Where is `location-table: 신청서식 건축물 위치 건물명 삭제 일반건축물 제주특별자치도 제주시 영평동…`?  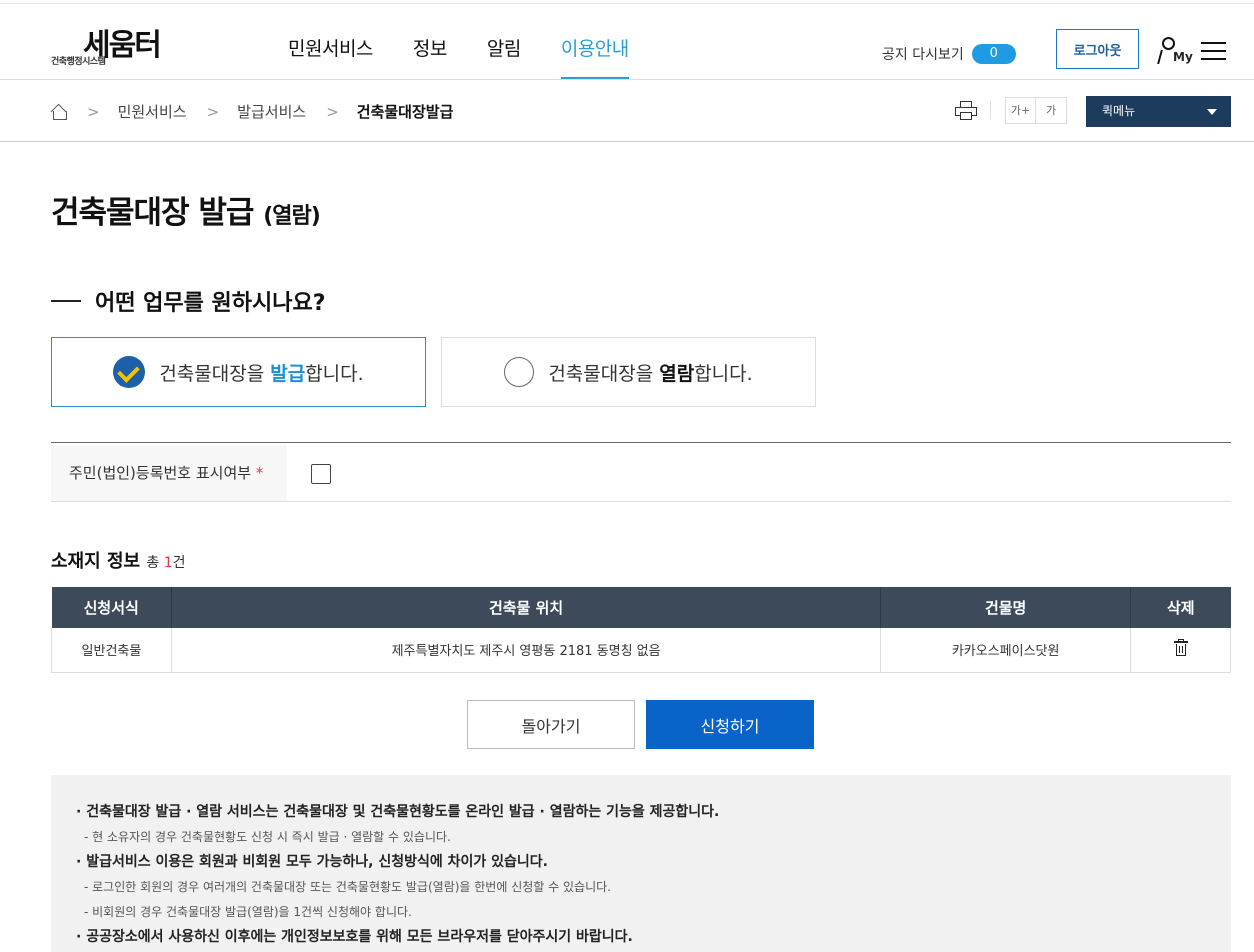 location-table: 신청서식 건축물 위치 건물명 삭제 일반건축물 제주특별자치도 제주시 영평동… is located at coordinates (641, 630).